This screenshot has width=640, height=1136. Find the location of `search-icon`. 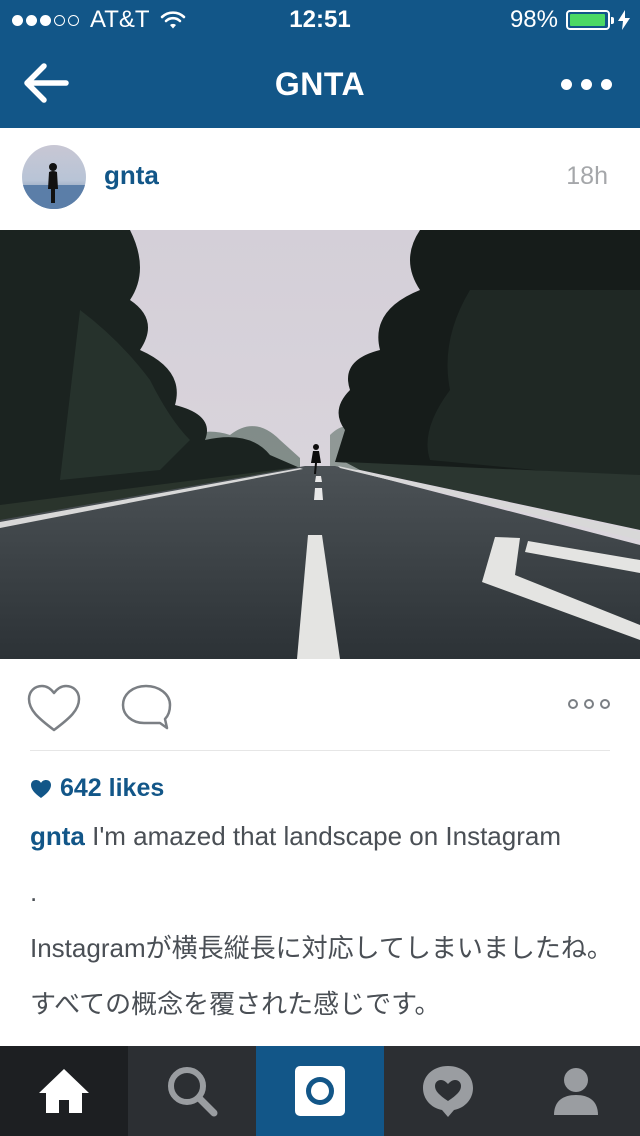

search-icon is located at coordinates (193, 1092).